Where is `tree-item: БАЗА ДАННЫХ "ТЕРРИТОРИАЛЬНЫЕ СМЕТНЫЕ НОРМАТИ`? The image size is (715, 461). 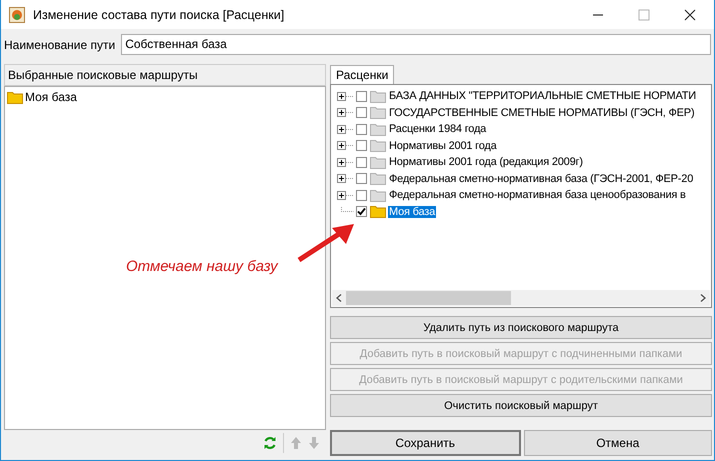
tree-item: БАЗА ДАННЫХ "ТЕРРИТОРИАЛЬНЫЕ СМЕТНЫЕ НОРМАТИ is located at coordinates (542, 96).